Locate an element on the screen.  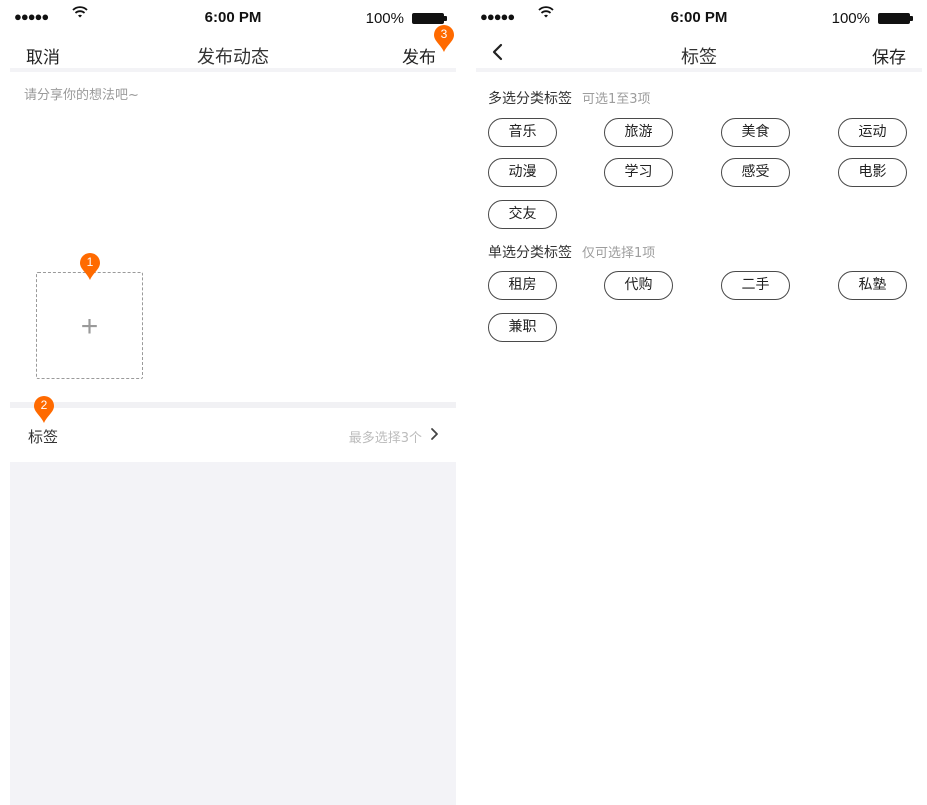
single-select-subtitle: 仅可选择1项 is located at coordinates (619, 253).